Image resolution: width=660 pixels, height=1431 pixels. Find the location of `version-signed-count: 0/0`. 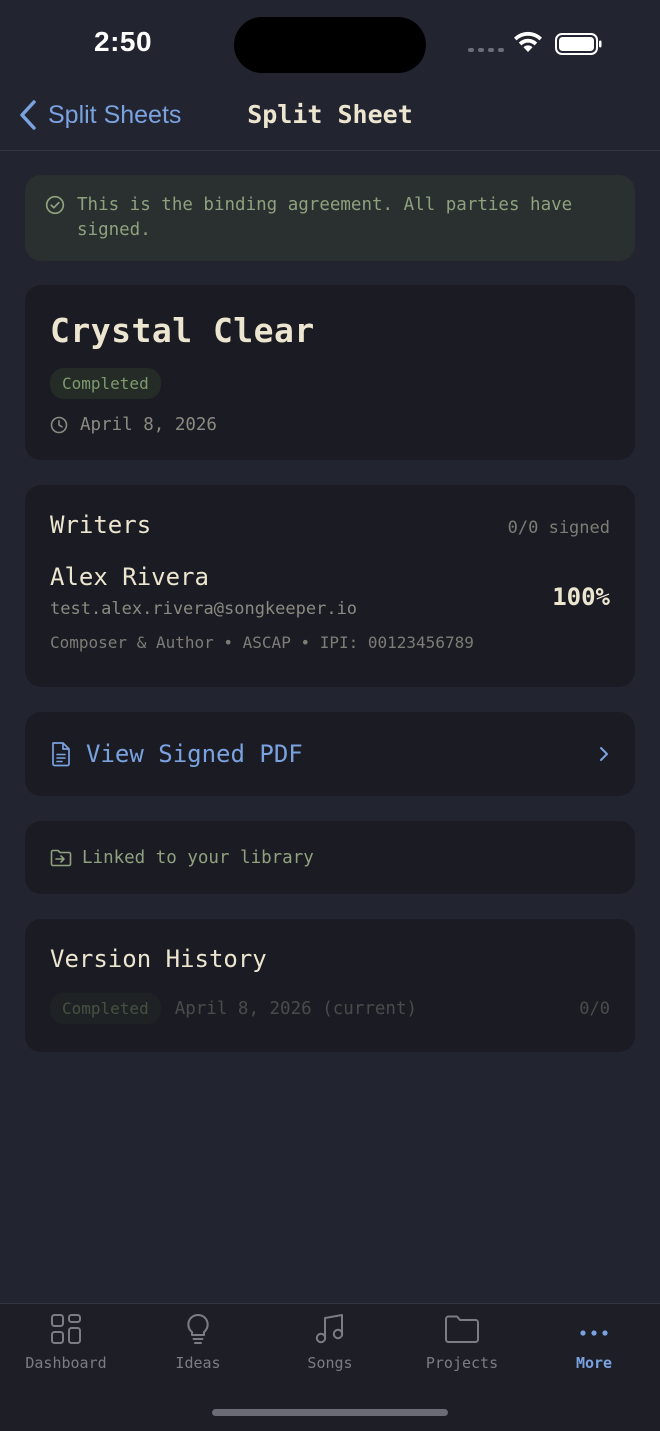

version-signed-count: 0/0 is located at coordinates (594, 1008).